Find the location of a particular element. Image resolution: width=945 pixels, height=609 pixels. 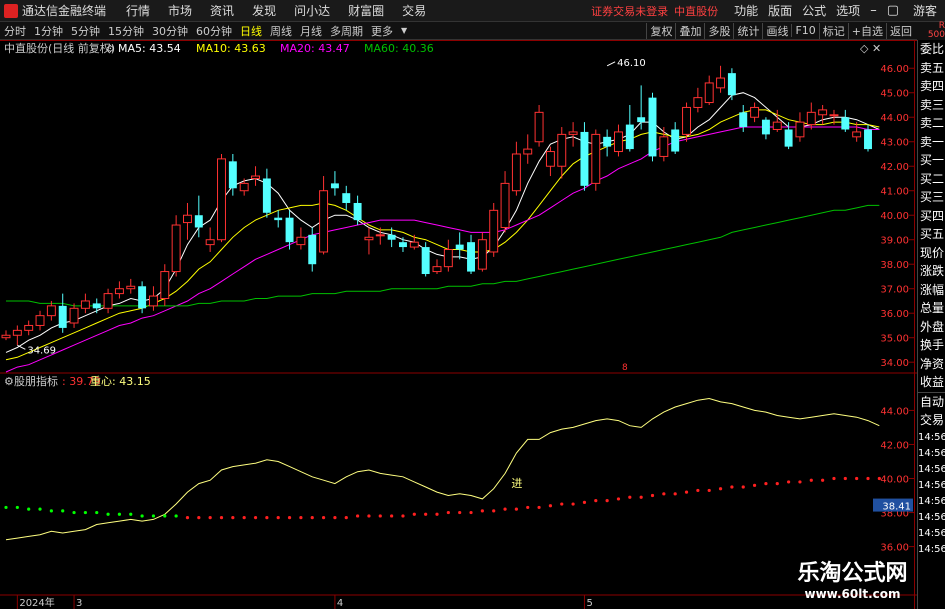

guest-label: 游客 is located at coordinates (925, 10).